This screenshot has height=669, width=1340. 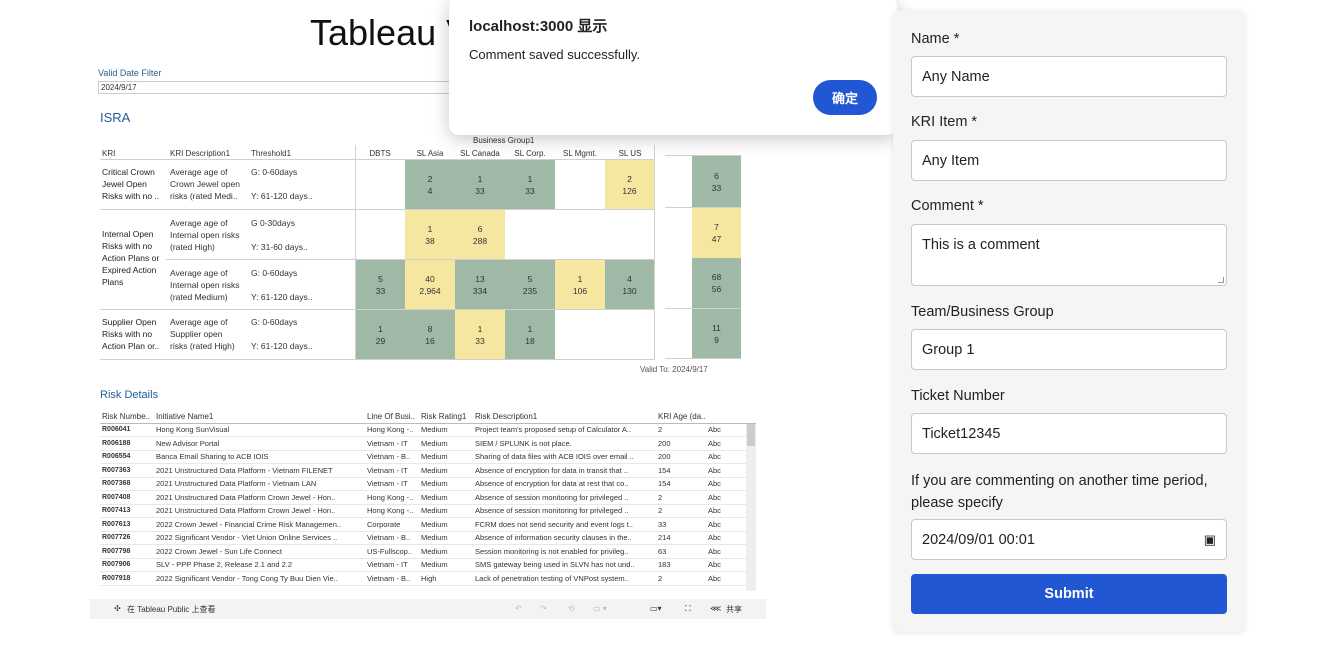 What do you see at coordinates (392, 417) in the screenshot?
I see `column-header: Line Of Busi..` at bounding box center [392, 417].